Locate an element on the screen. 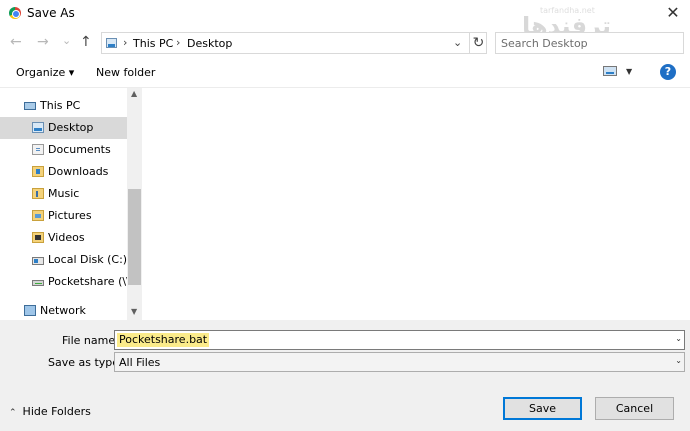 The image size is (690, 431). sidebar-item-documents: Documents is located at coordinates (63, 150).